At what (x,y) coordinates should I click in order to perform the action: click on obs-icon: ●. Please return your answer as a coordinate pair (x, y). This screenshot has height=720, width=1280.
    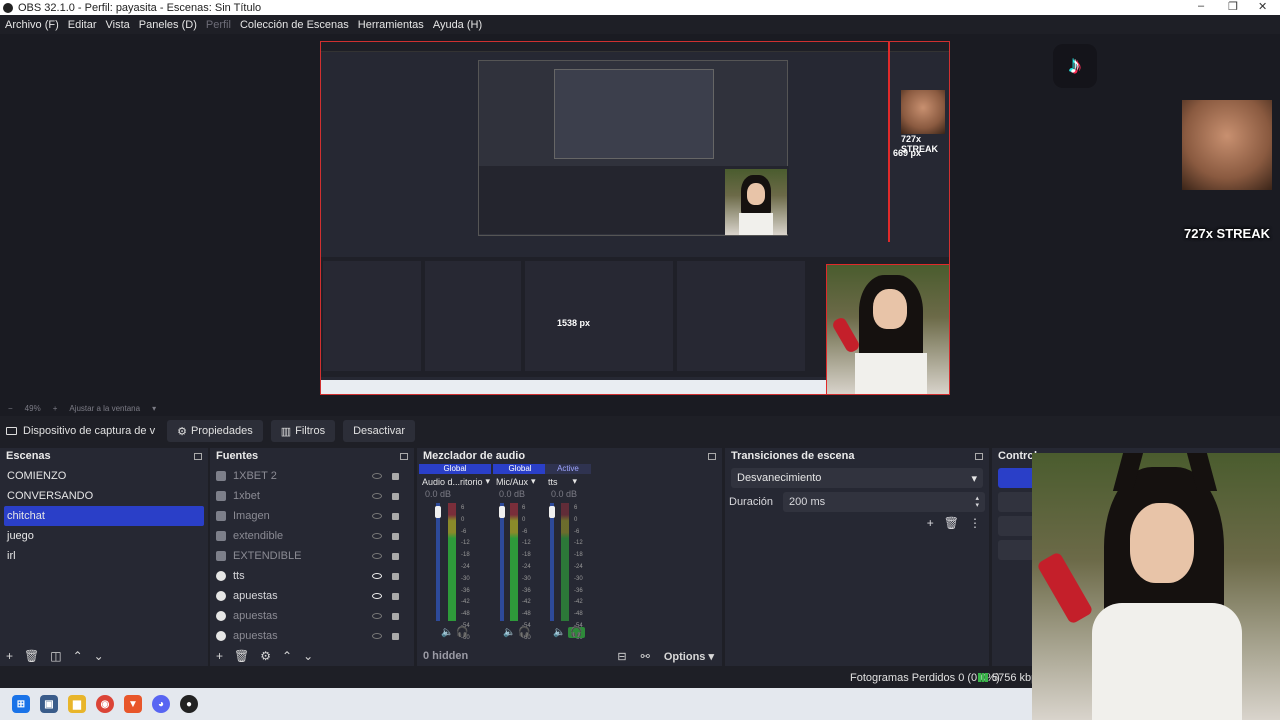
    Looking at the image, I should click on (189, 704).